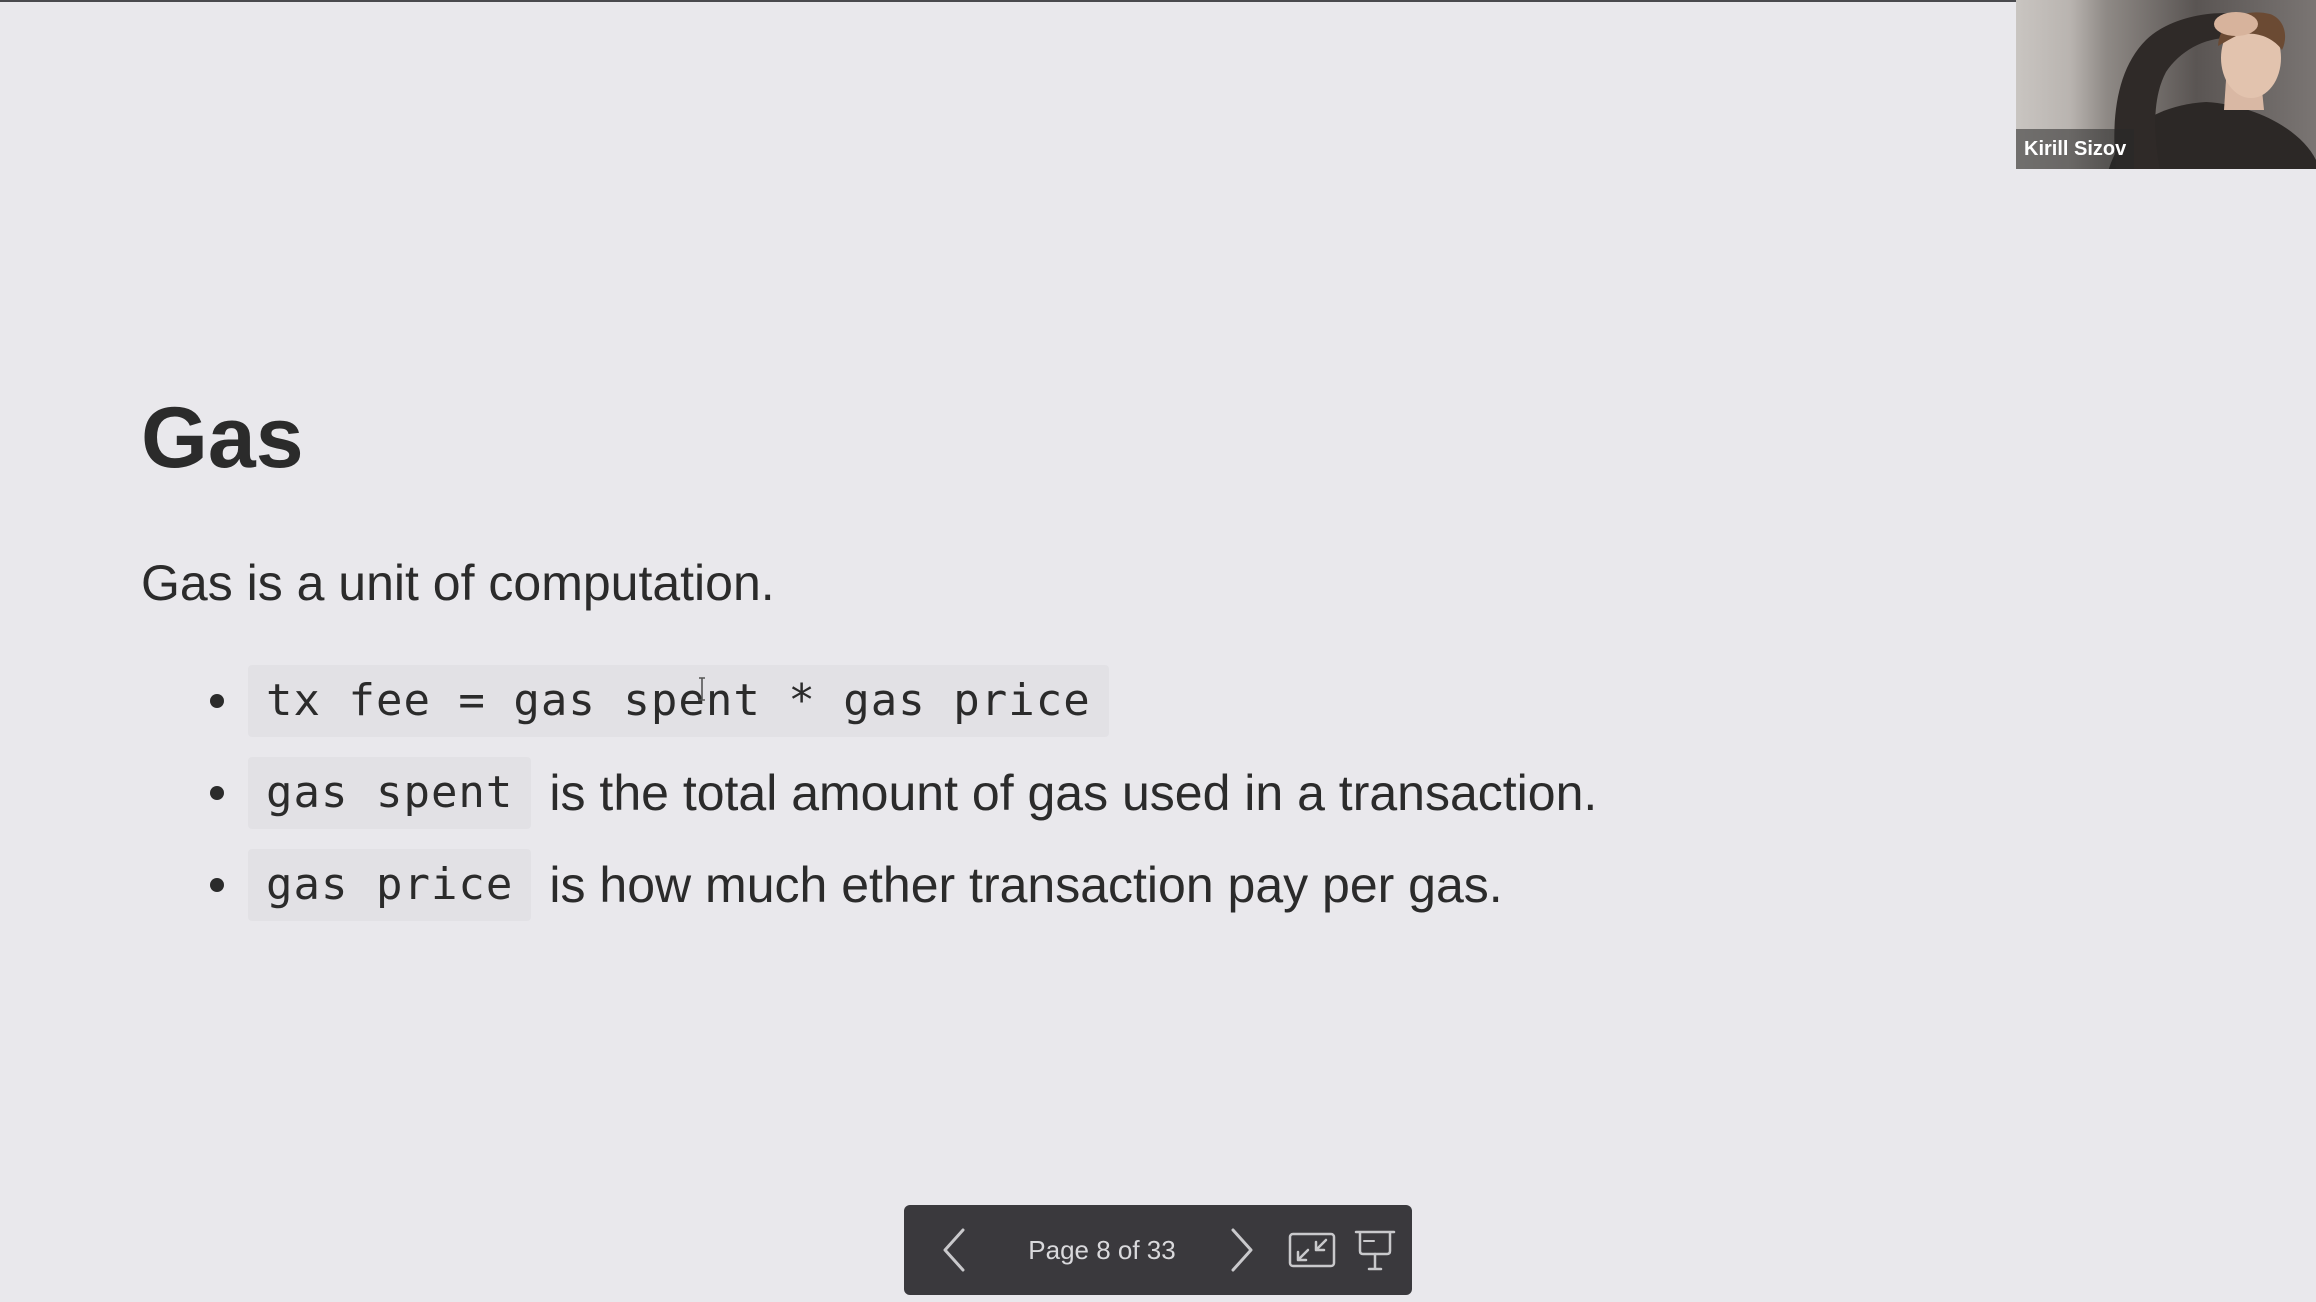  What do you see at coordinates (2075, 149) in the screenshot?
I see `participant-name-label: Kirill Sizov` at bounding box center [2075, 149].